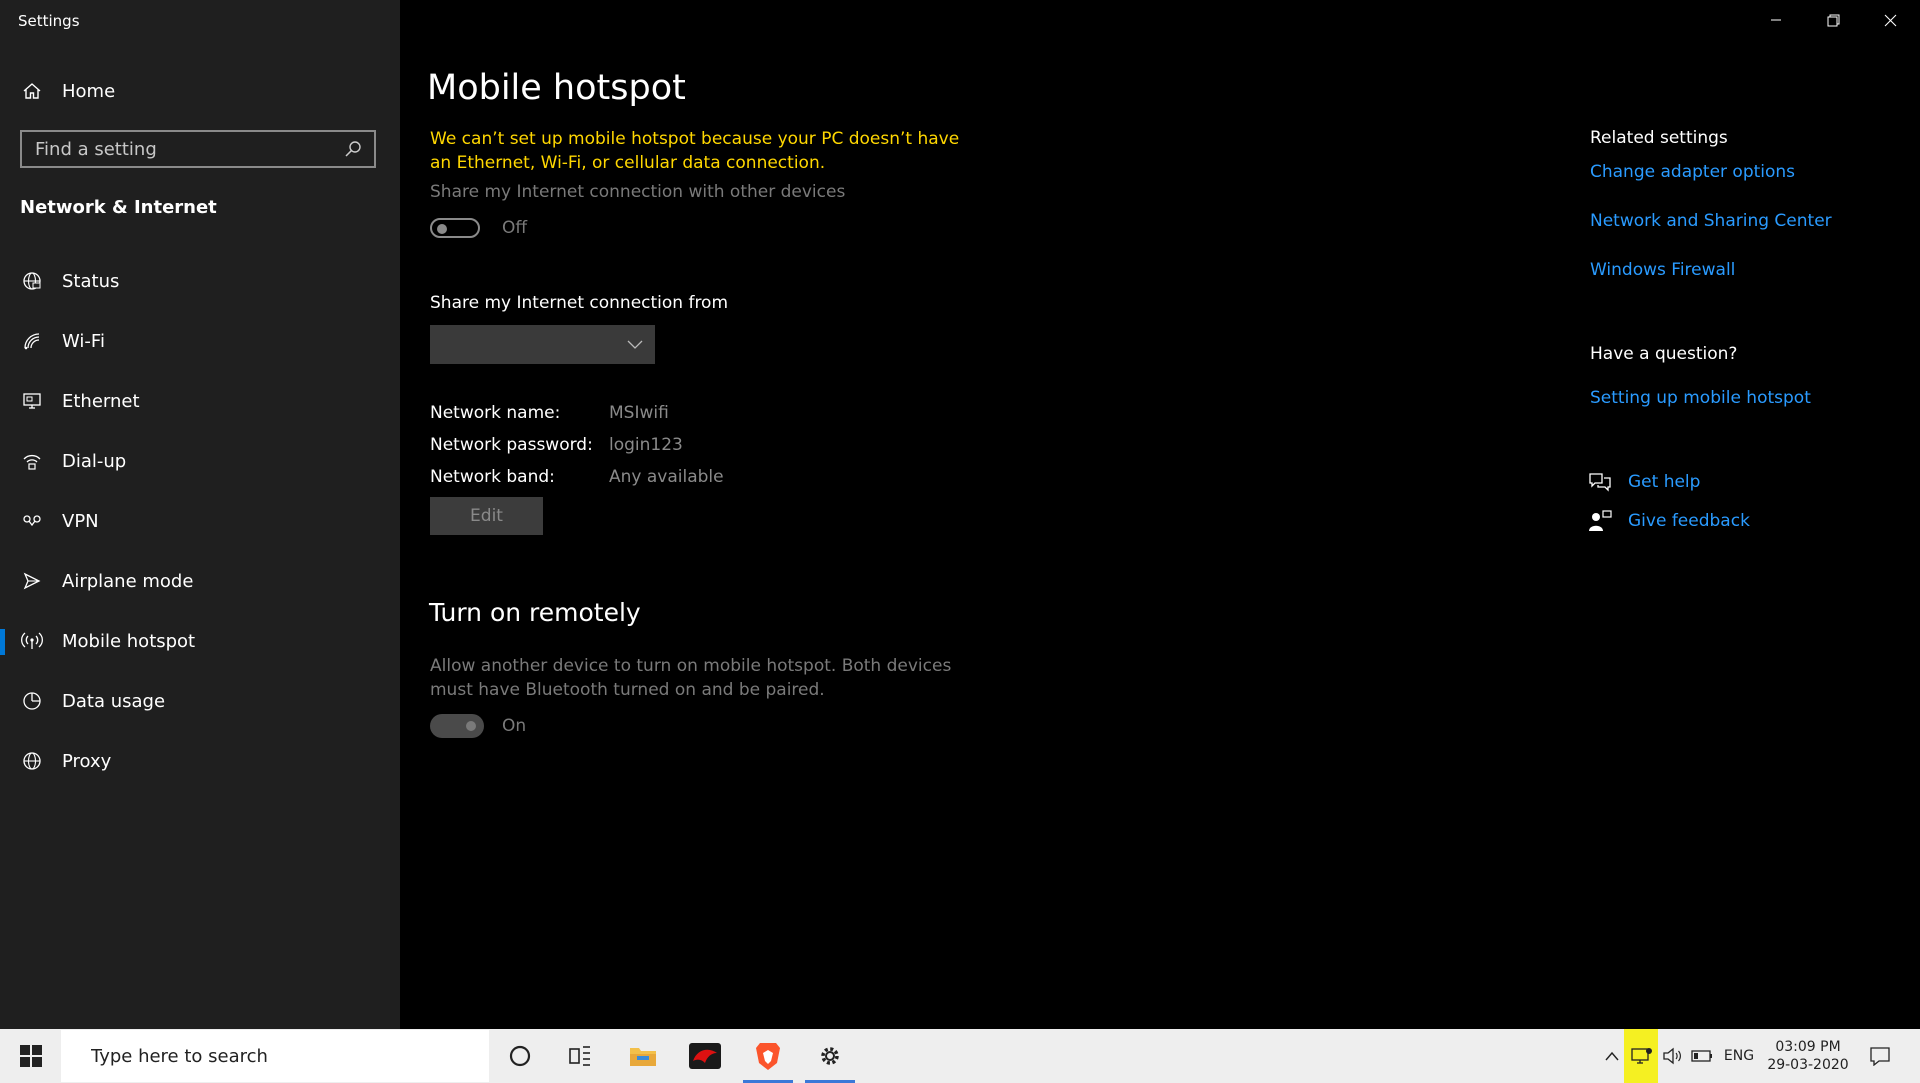 This screenshot has width=1920, height=1083. What do you see at coordinates (1692, 172) in the screenshot?
I see `change-adapter-options-link: Change adapter options` at bounding box center [1692, 172].